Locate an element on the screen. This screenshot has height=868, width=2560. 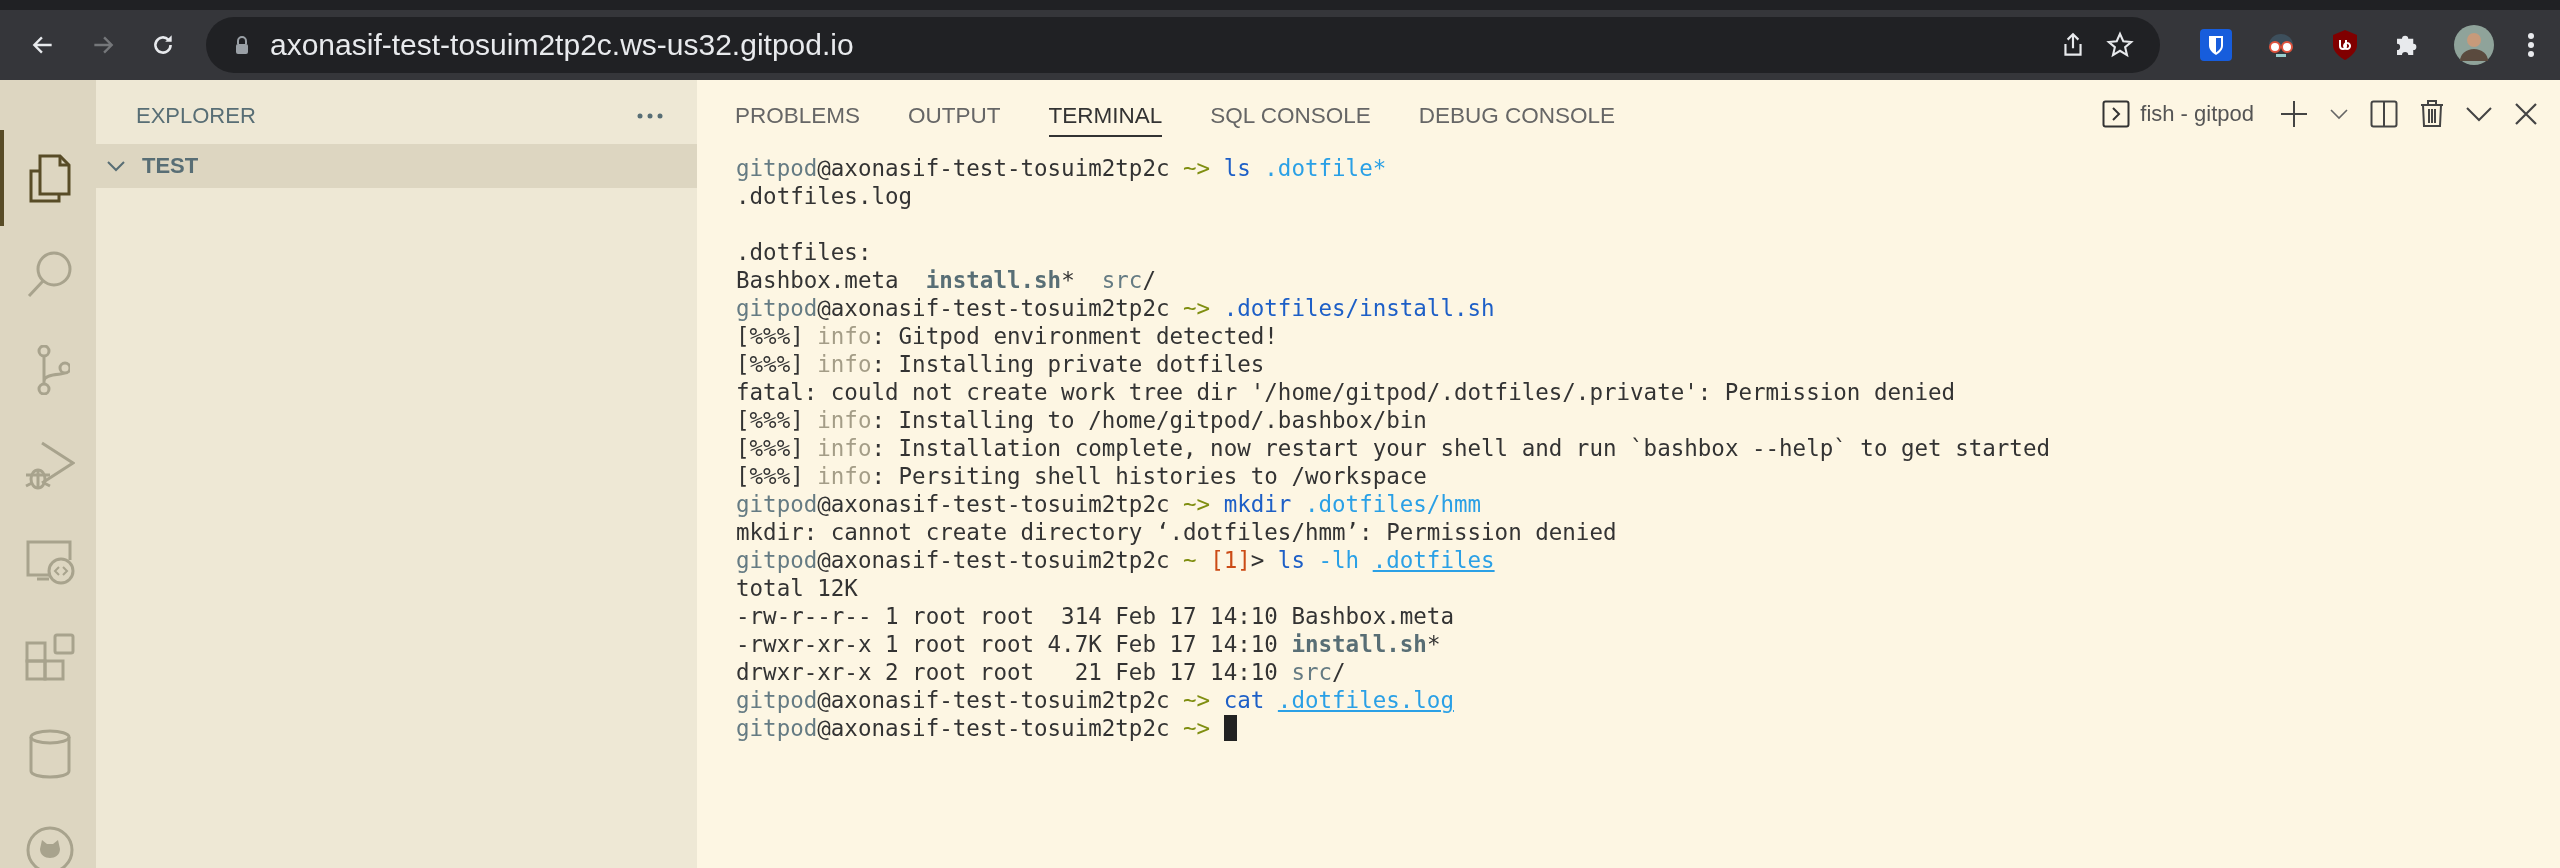
terminal-line: -rw-r--r-- 1 root root 314 Feb 17 14:10 Bashbox.meta is located at coordinates (1095, 616).